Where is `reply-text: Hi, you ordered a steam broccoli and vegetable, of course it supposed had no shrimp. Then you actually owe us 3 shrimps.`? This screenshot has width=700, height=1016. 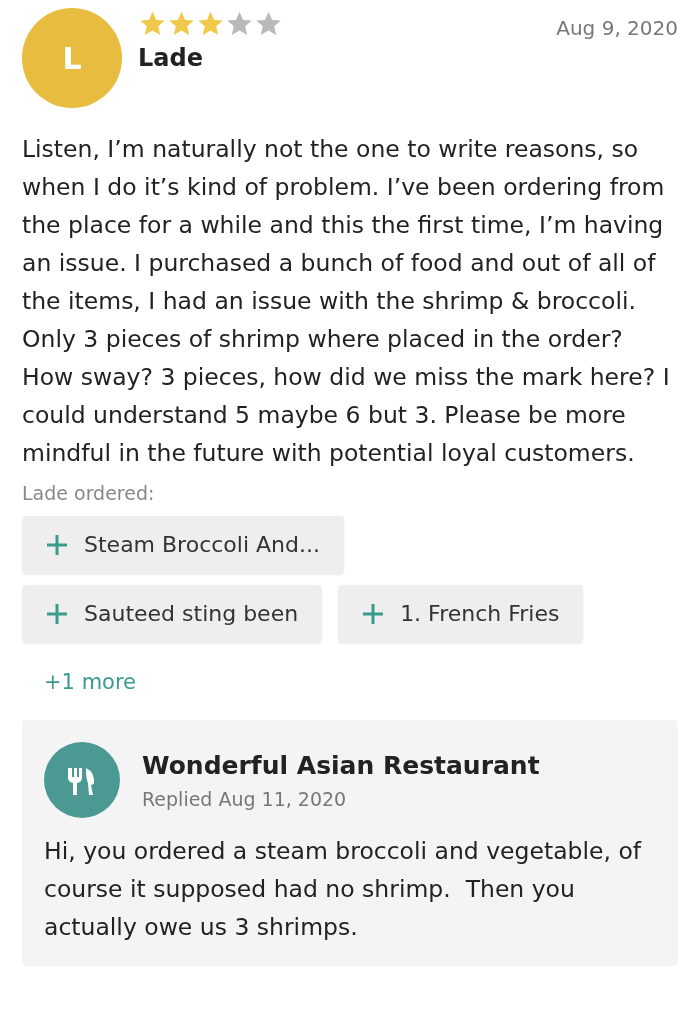
reply-text: Hi, you ordered a steam broccoli and vegetable, of course it supposed had no shrimp. Then you actually owe us 3 shrimps. is located at coordinates (343, 889).